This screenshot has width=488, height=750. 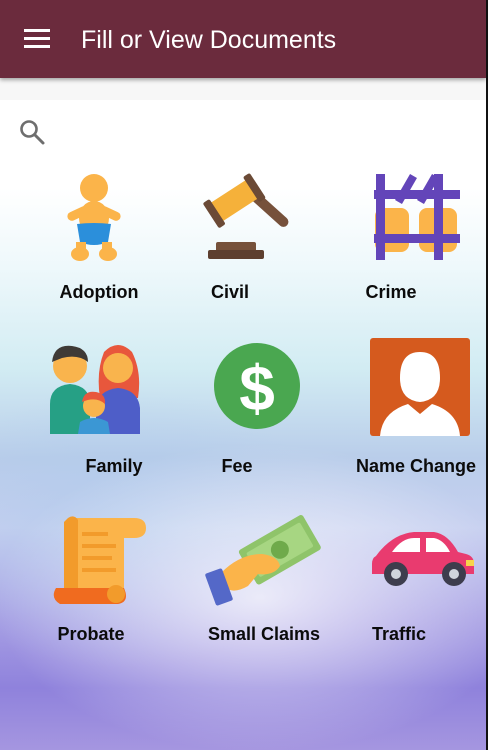 I want to click on category-label: Fee, so click(x=237, y=466).